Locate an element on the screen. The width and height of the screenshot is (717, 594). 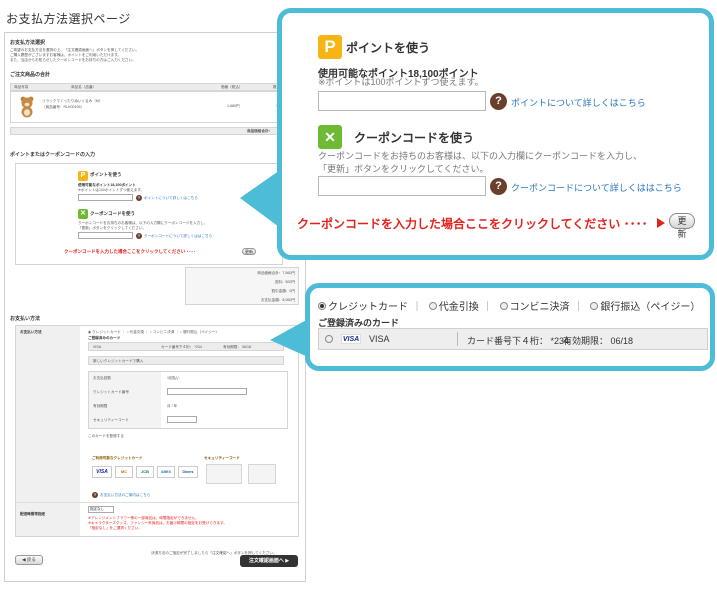
mini-note: 「指定なし」をご選択ください。 is located at coordinates (115, 528).